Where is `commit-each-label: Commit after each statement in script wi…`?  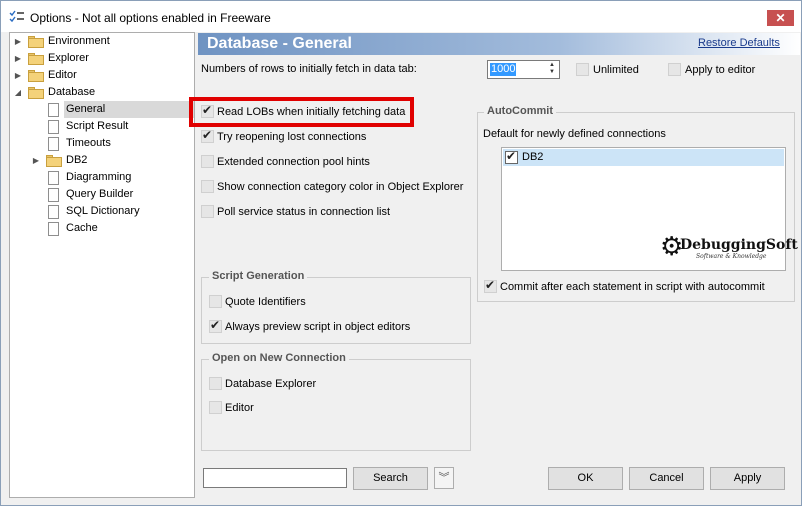 commit-each-label: Commit after each statement in script wi… is located at coordinates (632, 287).